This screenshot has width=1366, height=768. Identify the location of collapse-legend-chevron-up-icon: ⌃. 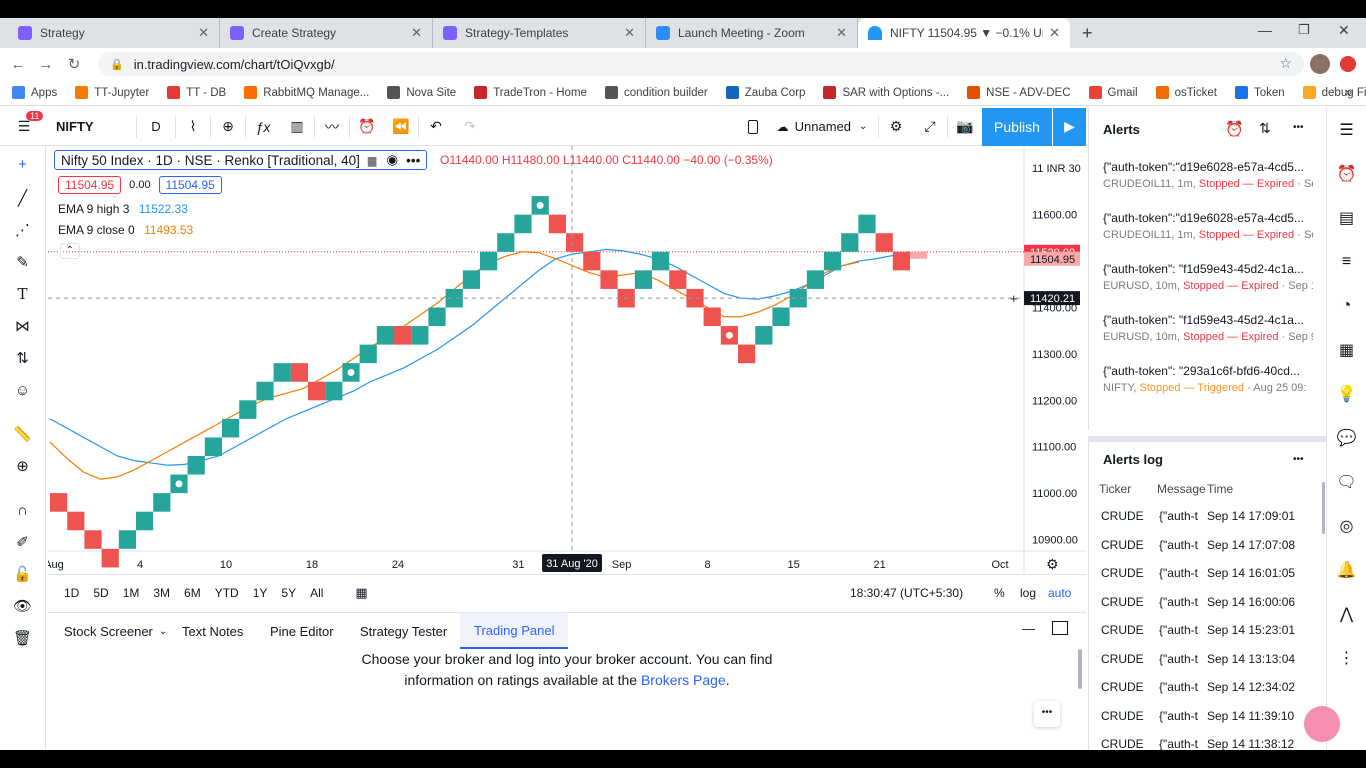
(70, 251).